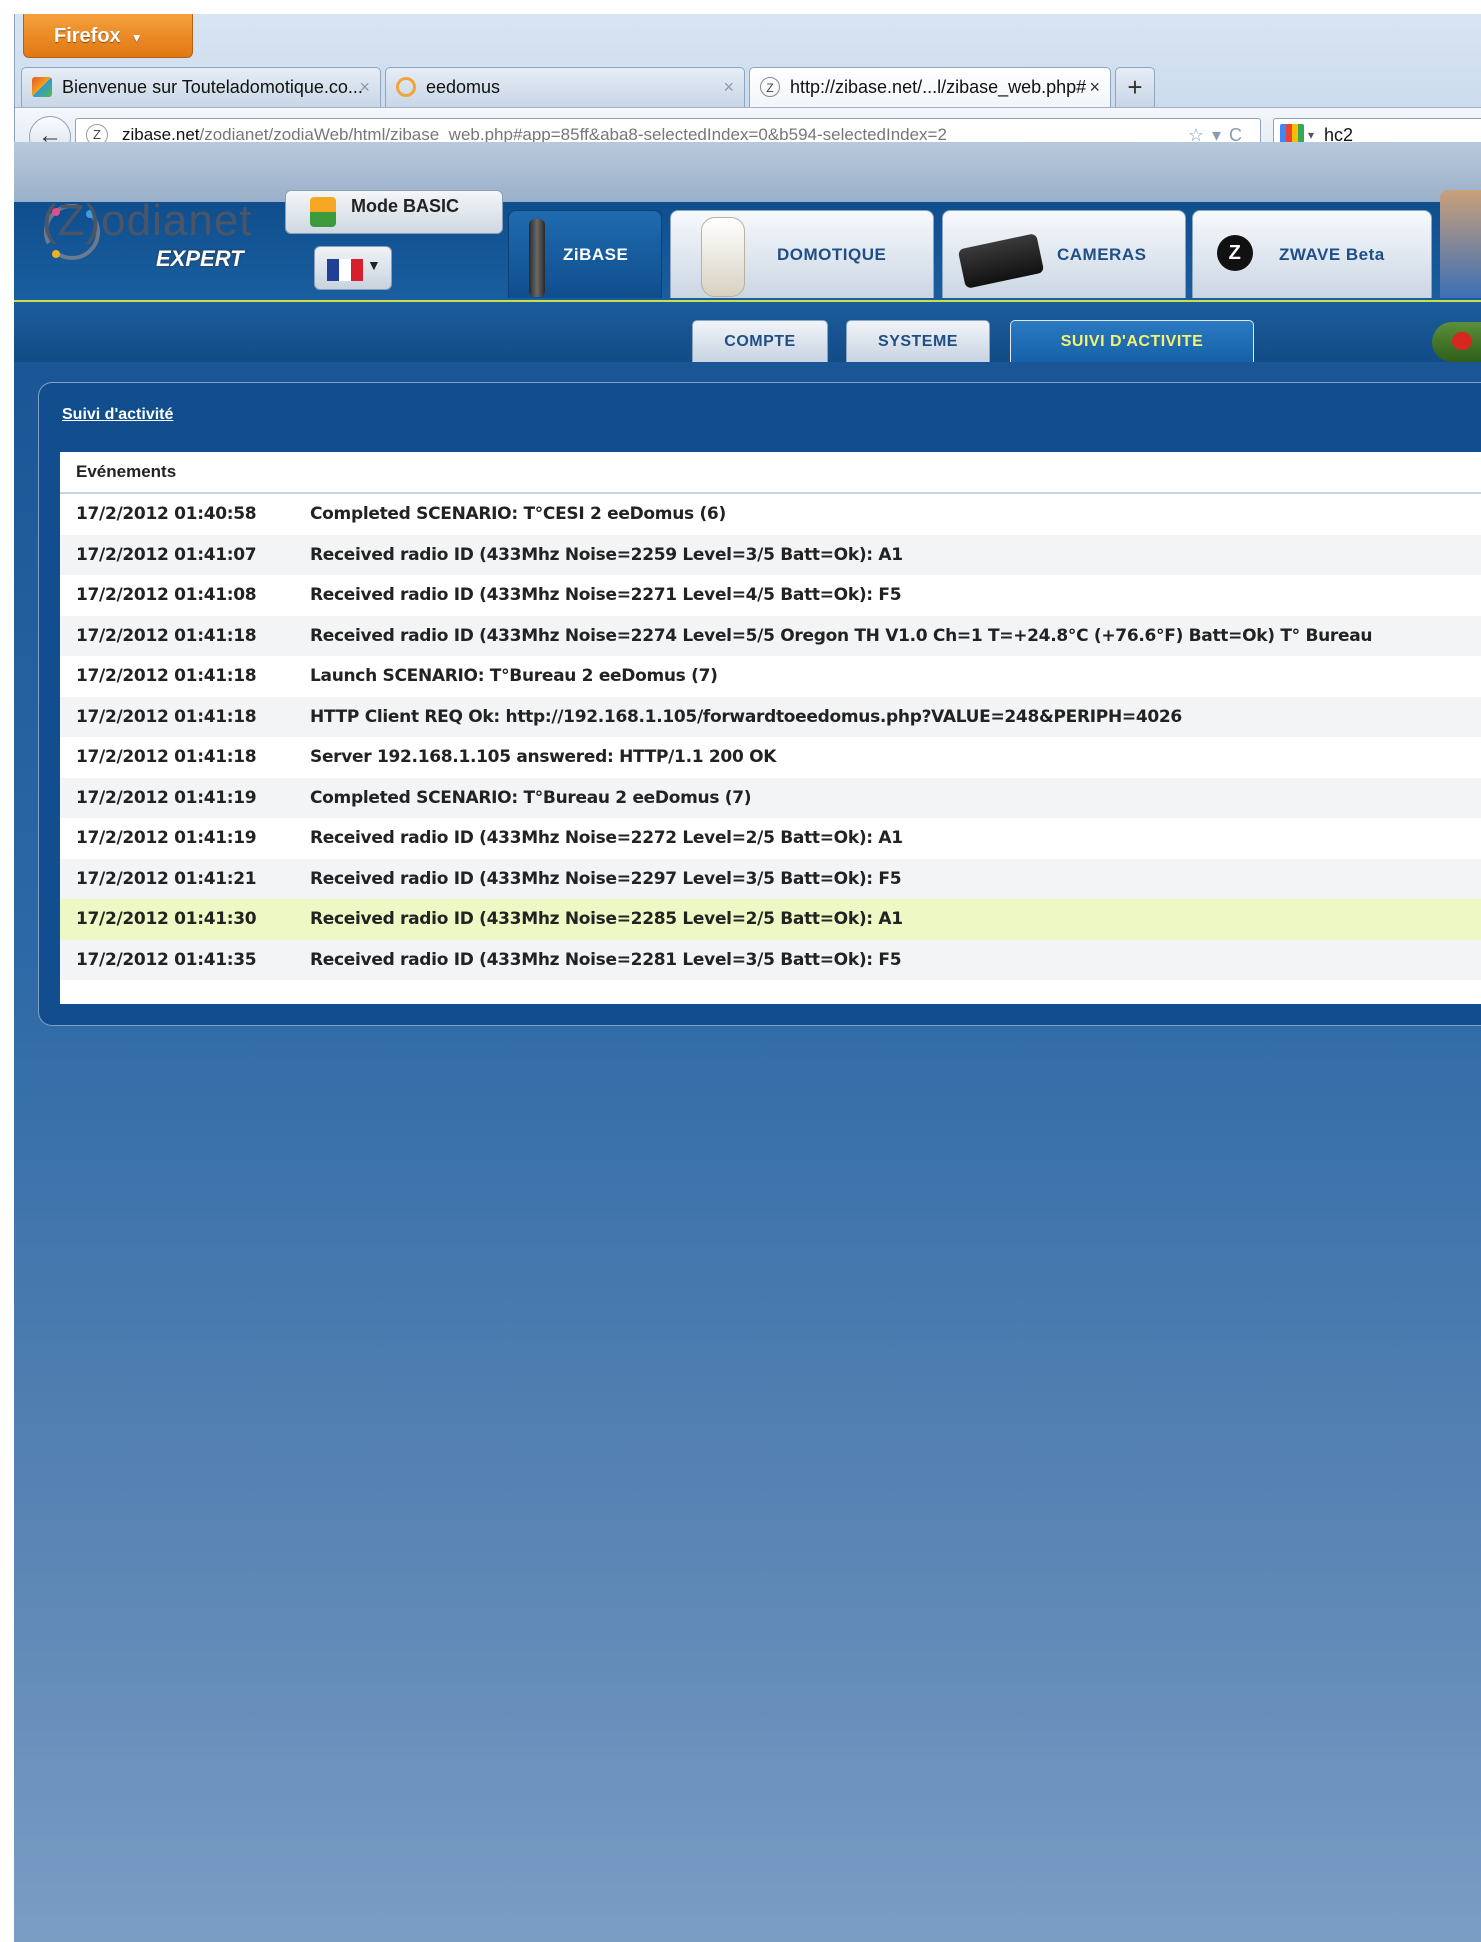  Describe the element at coordinates (42, 87) in the screenshot. I see `joomla-icon` at that location.